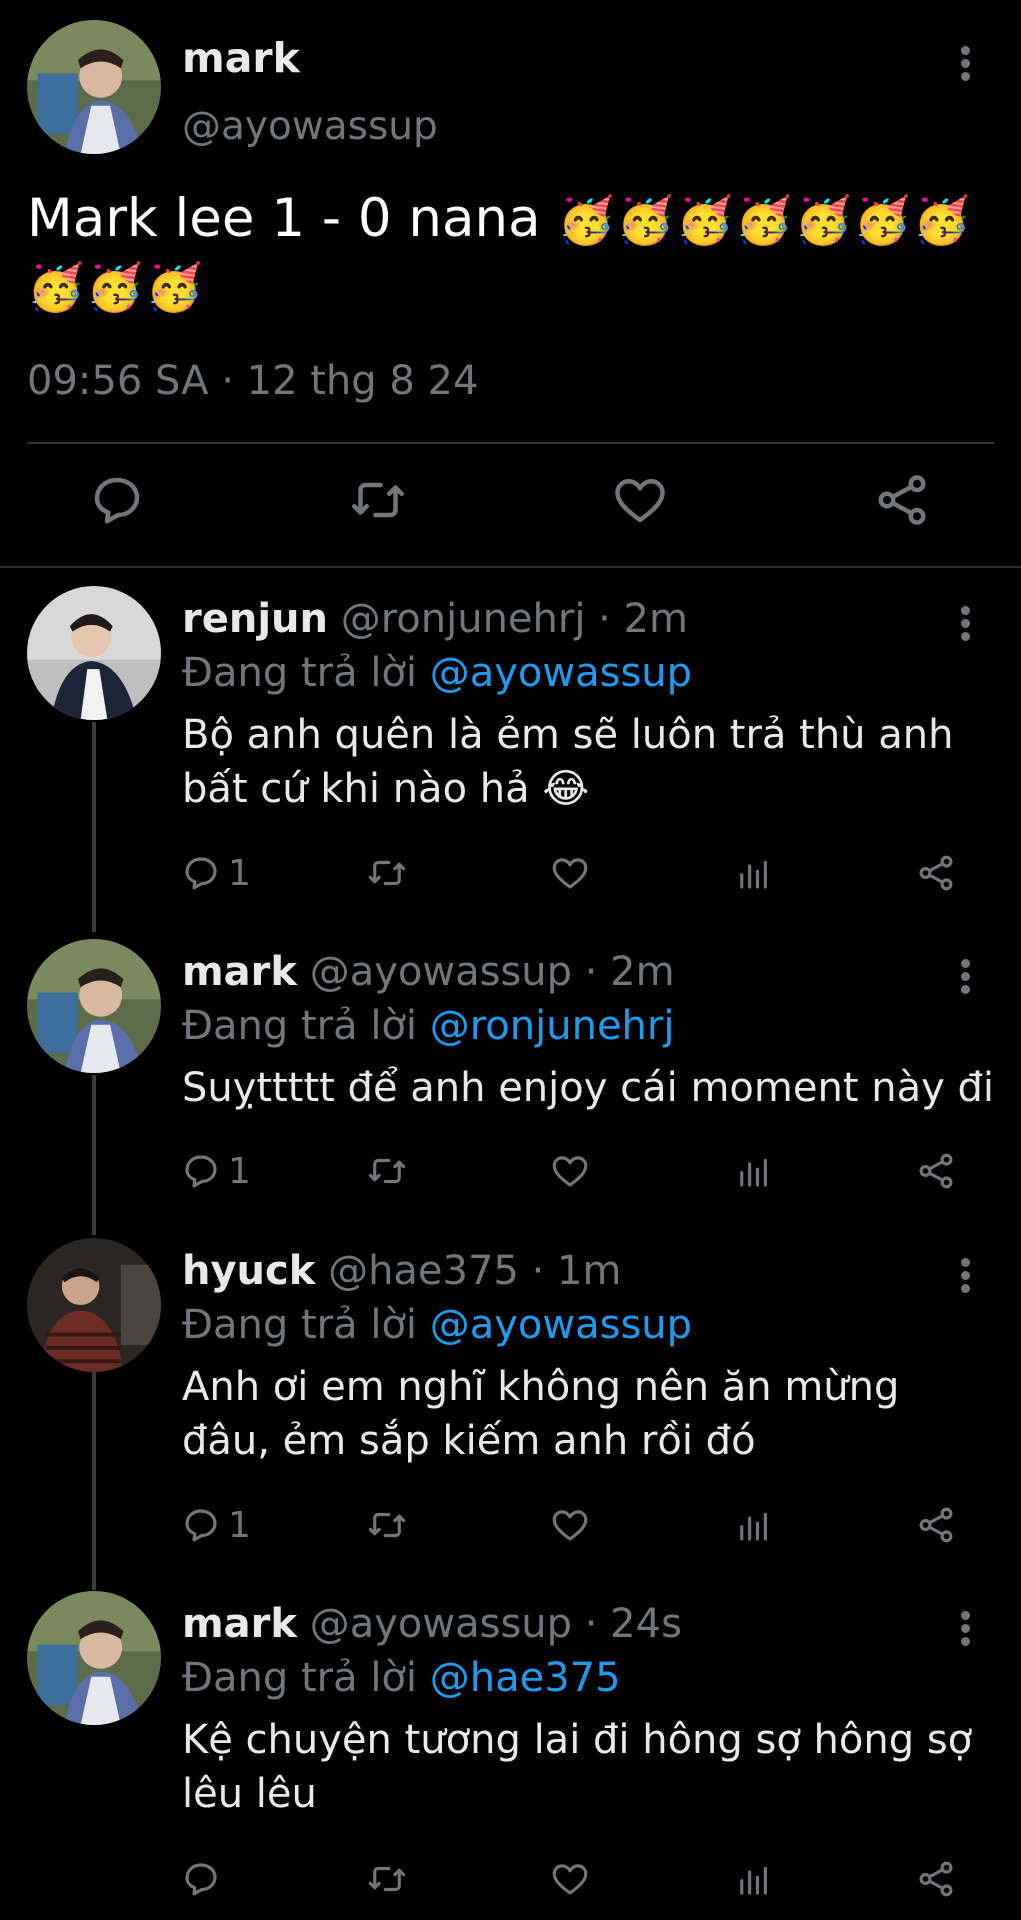  What do you see at coordinates (517, 253) in the screenshot?
I see `tweet-text: Mark lee 1 - 0 nana 🥳🥳🥳🥳🥳🥳🥳🥳🥳🥳` at bounding box center [517, 253].